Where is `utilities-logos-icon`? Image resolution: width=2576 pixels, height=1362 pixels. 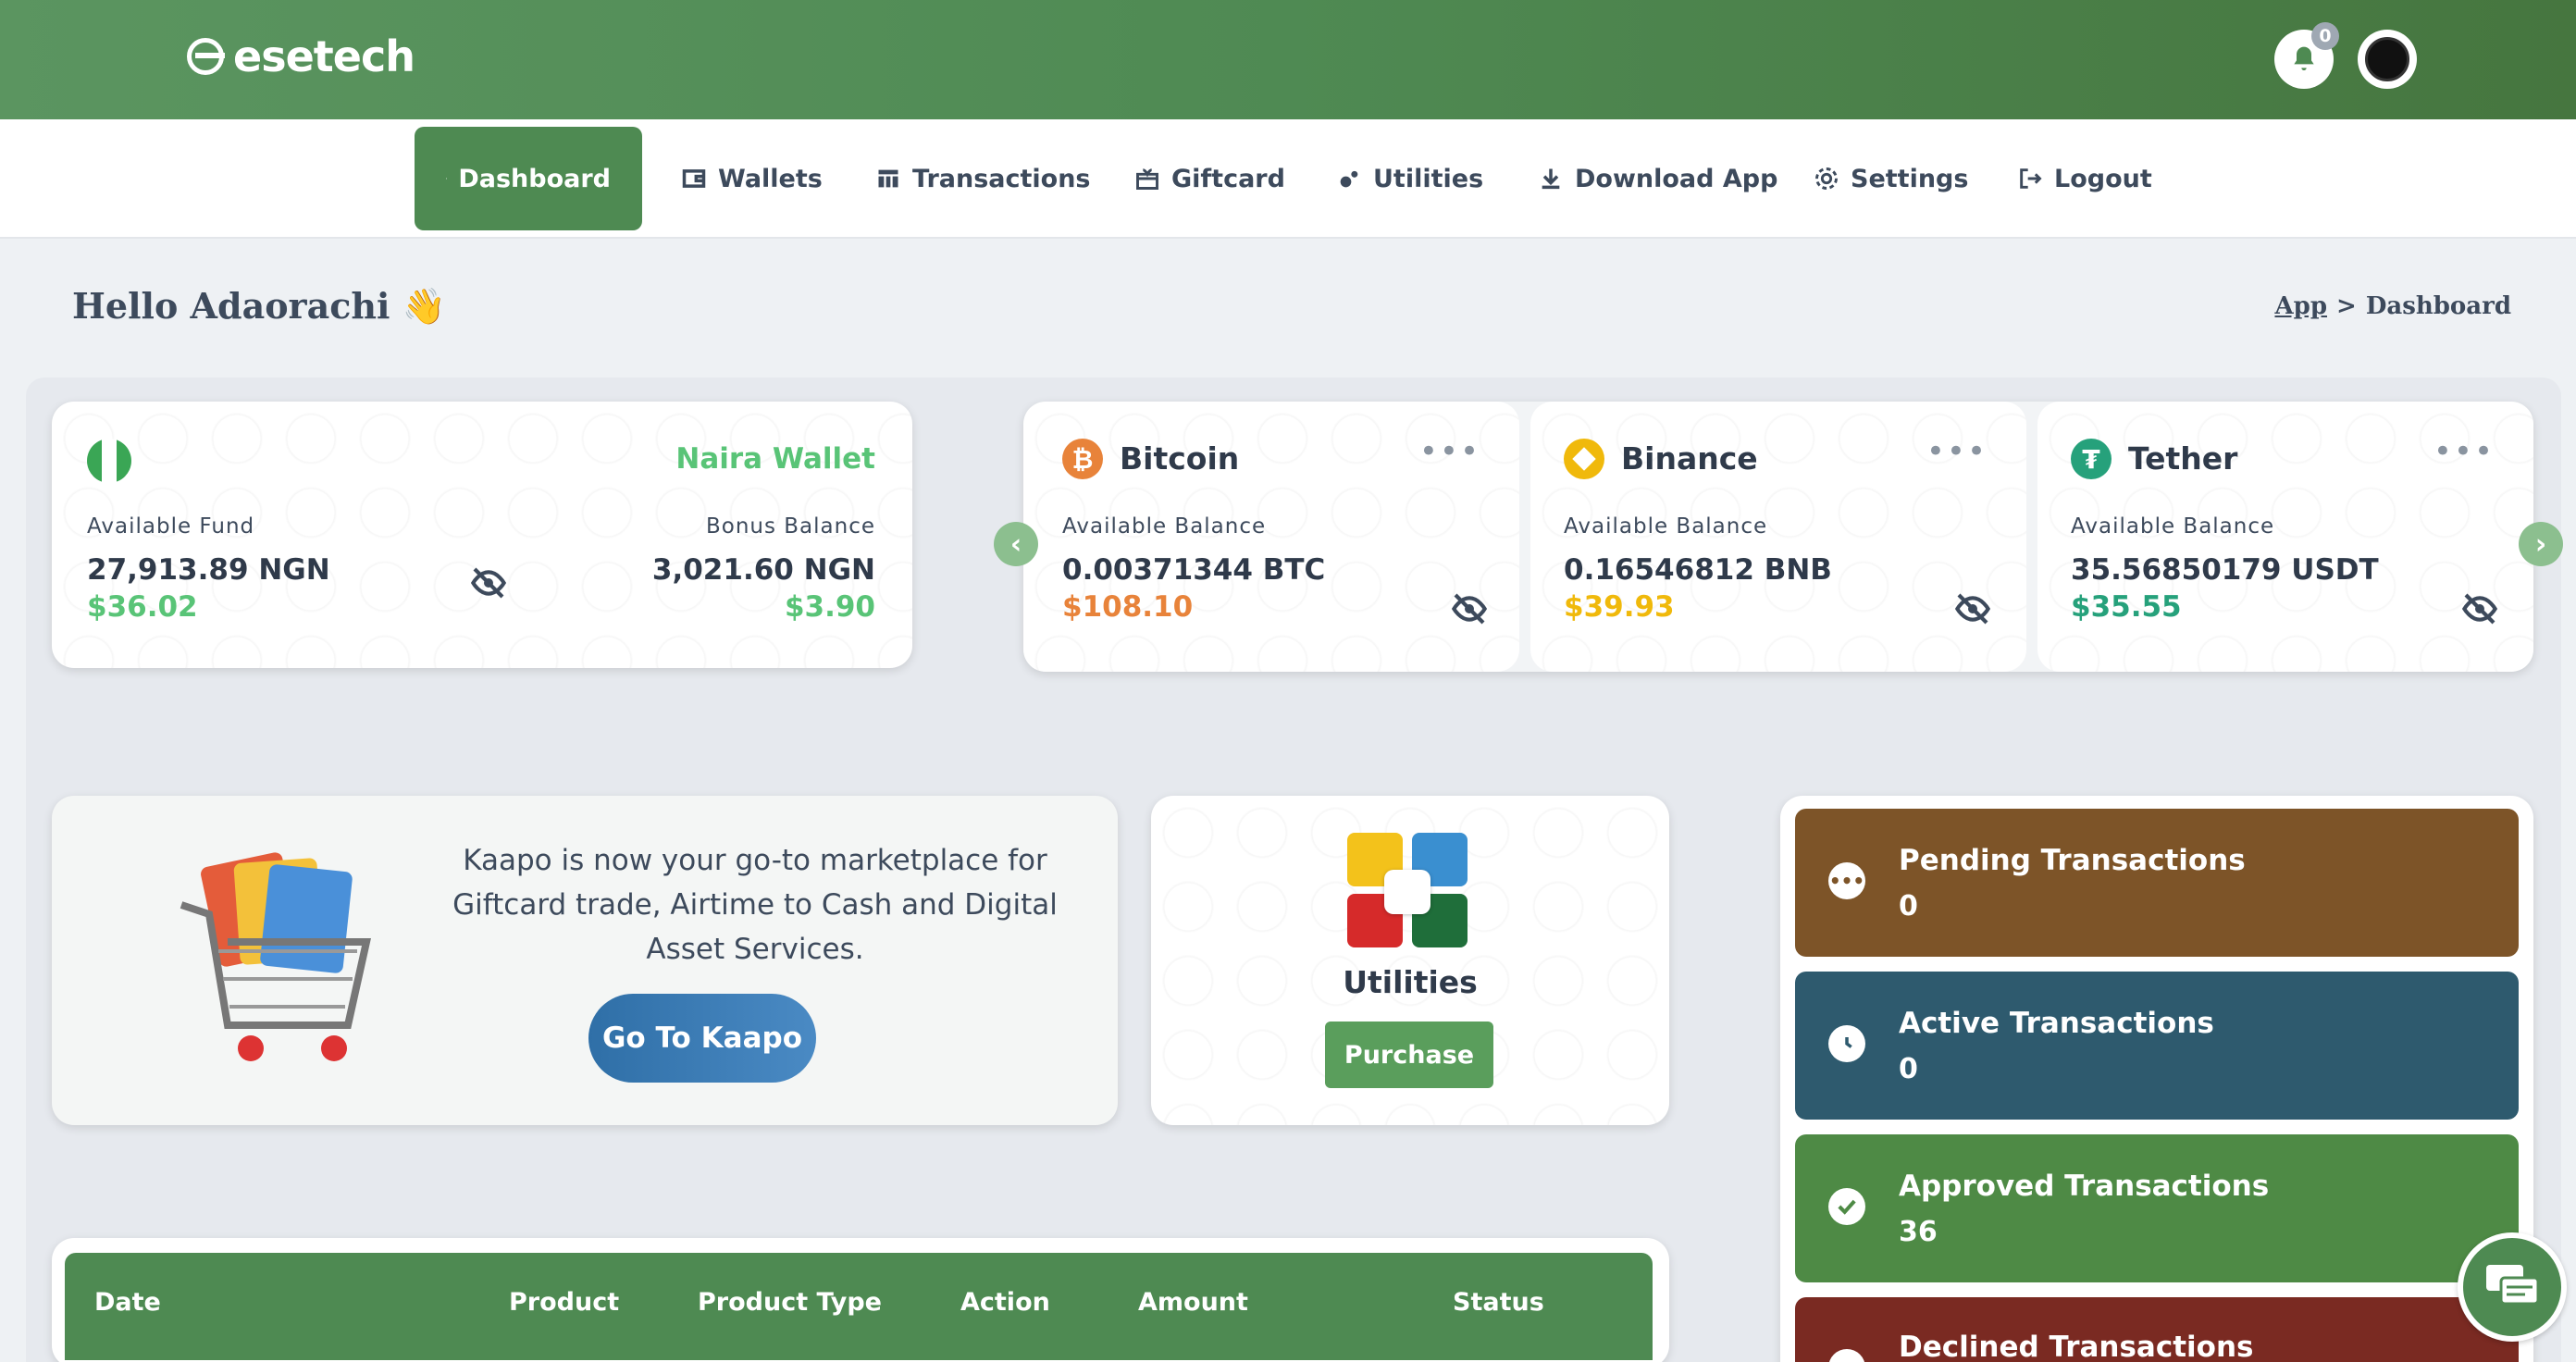 utilities-logos-icon is located at coordinates (1409, 892).